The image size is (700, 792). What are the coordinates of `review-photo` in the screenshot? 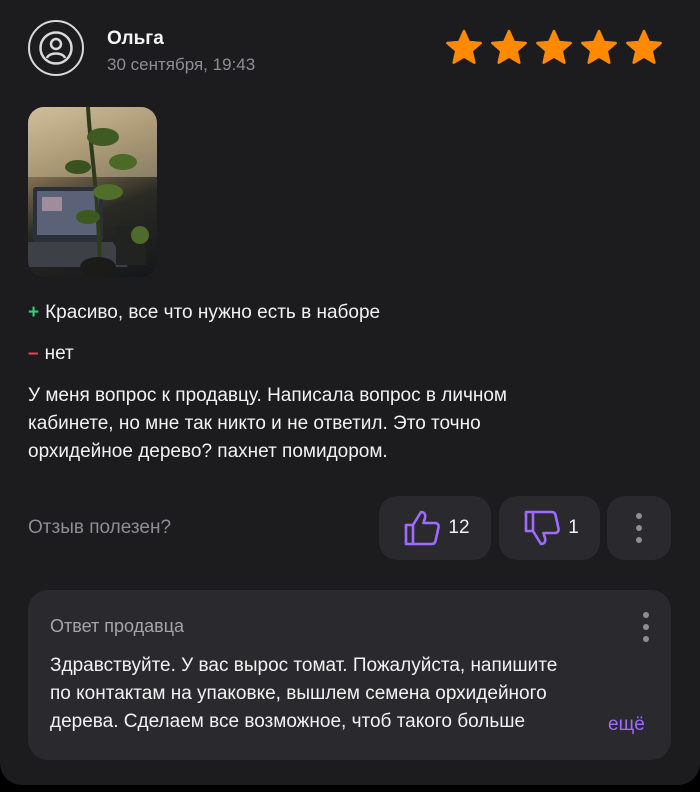 It's located at (92, 192).